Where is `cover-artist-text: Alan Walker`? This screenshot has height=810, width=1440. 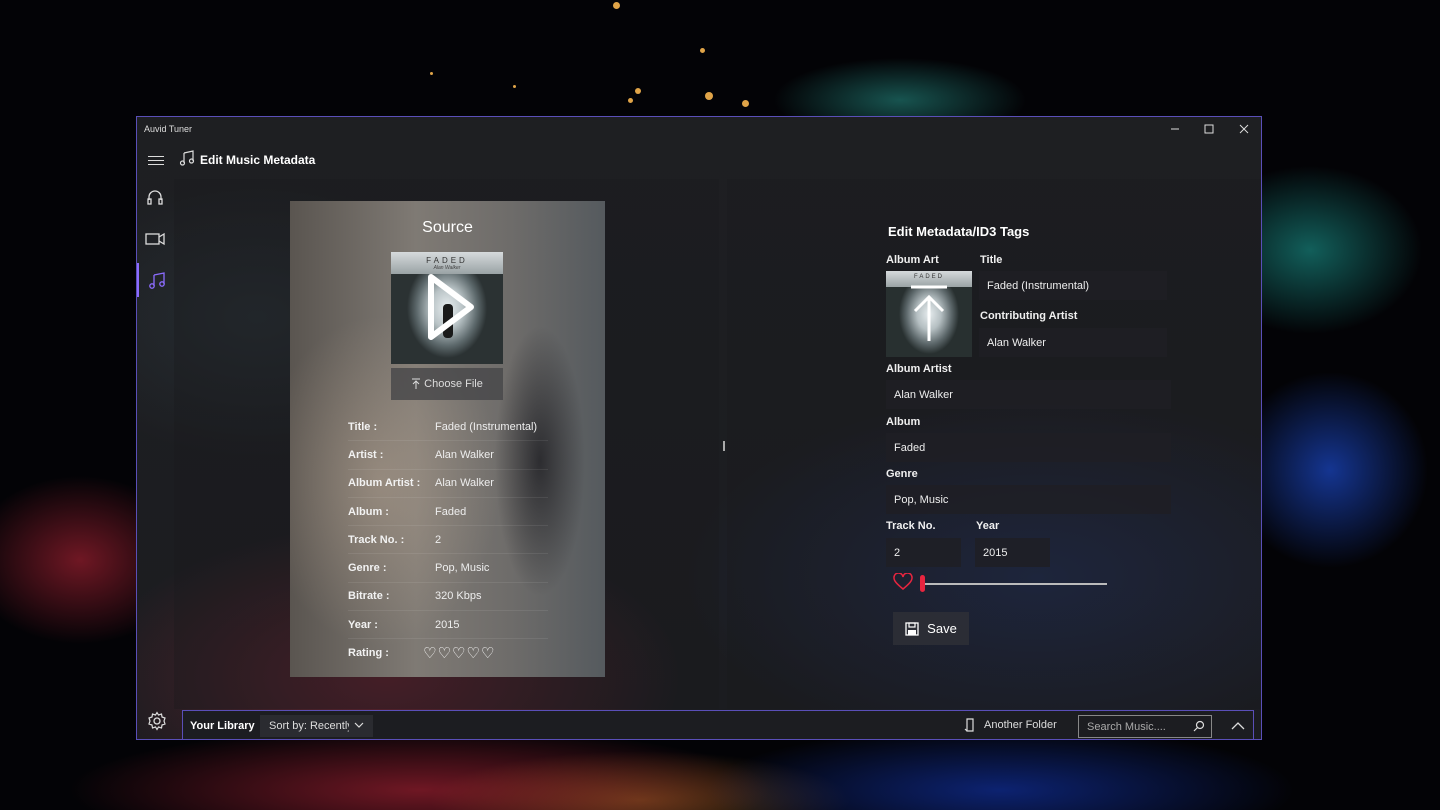 cover-artist-text: Alan Walker is located at coordinates (447, 268).